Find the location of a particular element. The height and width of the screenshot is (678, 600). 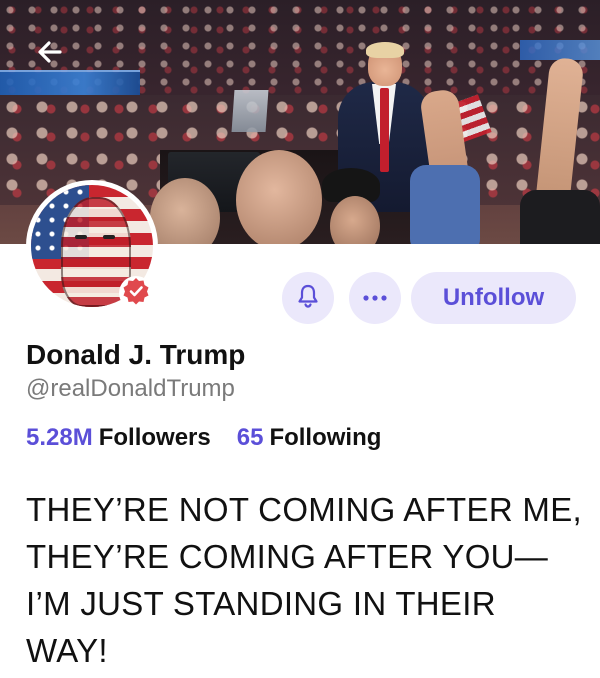

following-count: 65 is located at coordinates (250, 437).